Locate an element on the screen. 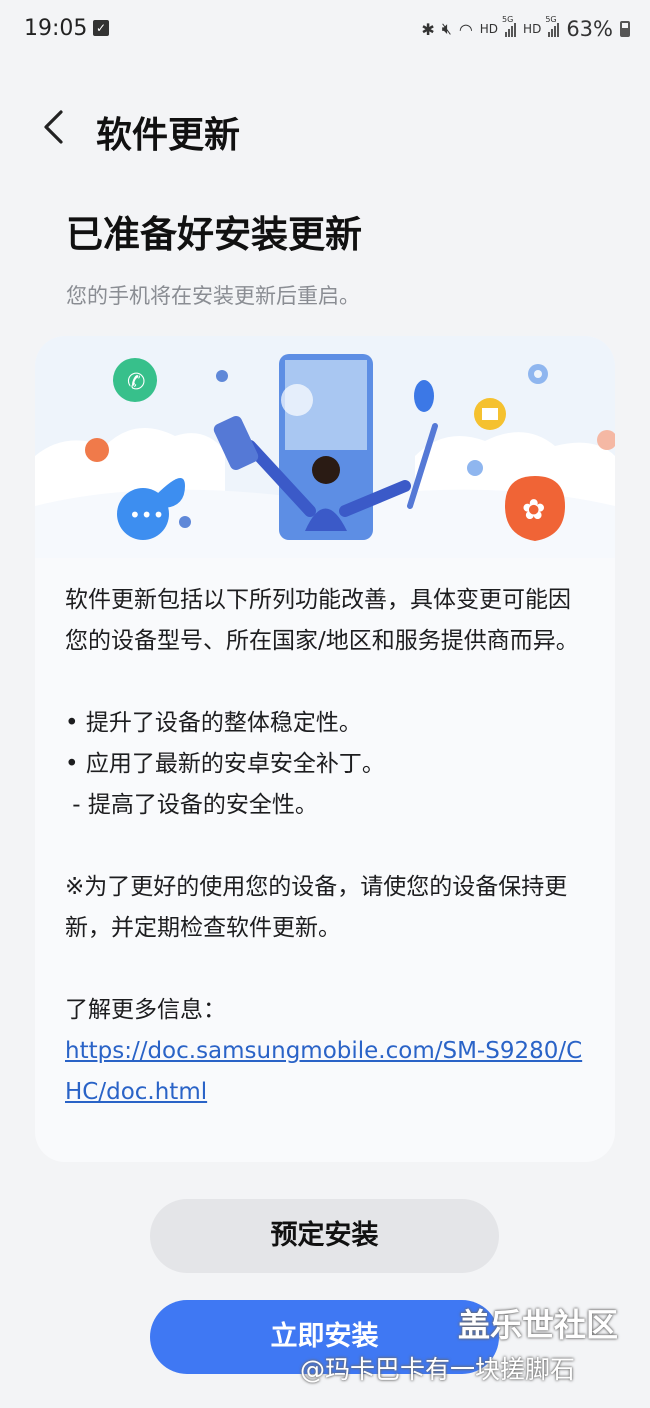 This screenshot has width=650, height=1408. status-bar: 19:05 ✓ ✱ 🔇︎ ◠ HD 5G HD 5G 63% is located at coordinates (325, 31).